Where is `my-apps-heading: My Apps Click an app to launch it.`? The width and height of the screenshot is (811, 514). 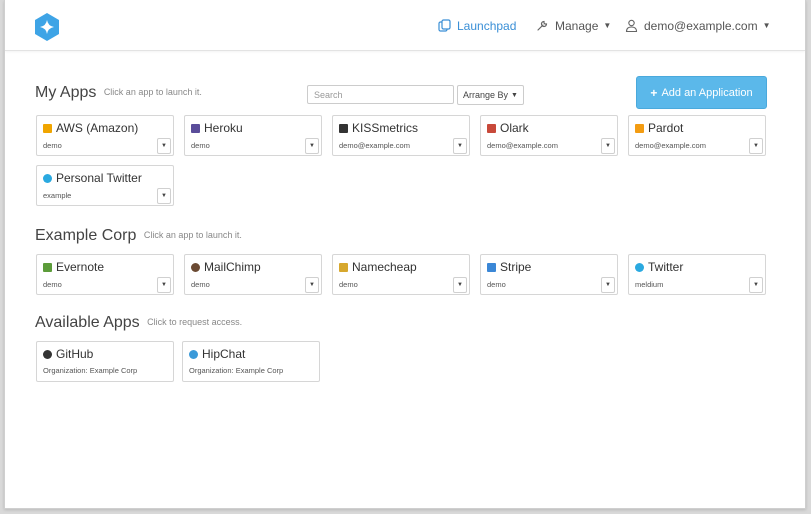
my-apps-heading: My Apps Click an app to launch it. is located at coordinates (118, 93).